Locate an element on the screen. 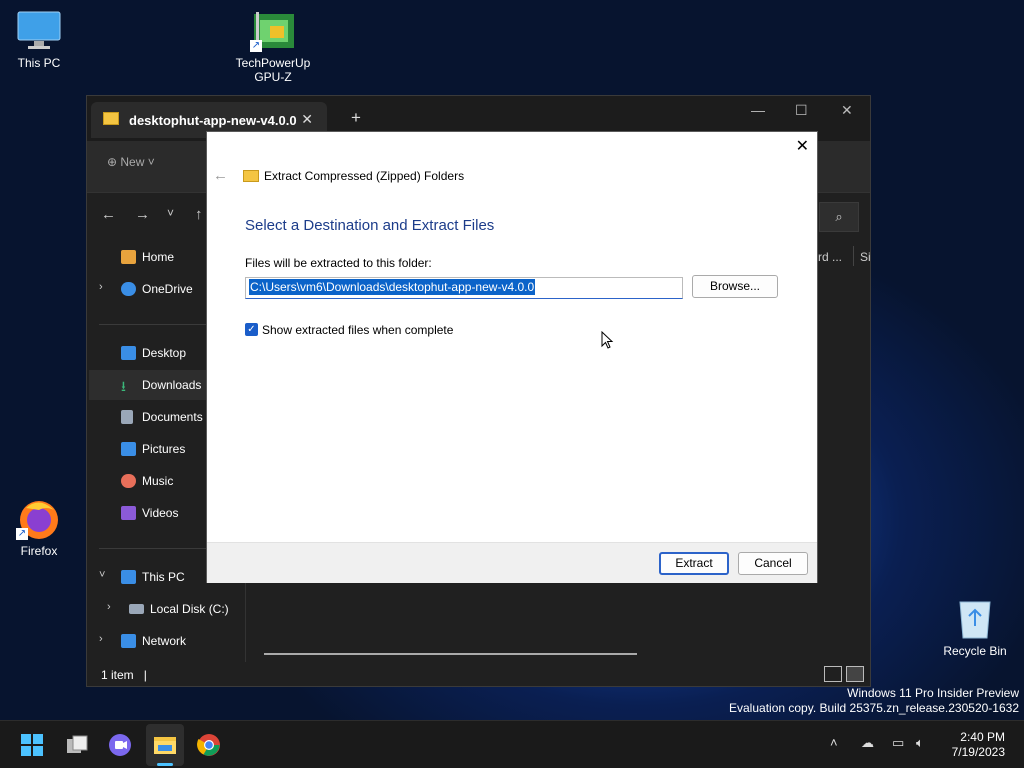  watermark-line1: Windows 11 Pro Insider Preview is located at coordinates (933, 693).